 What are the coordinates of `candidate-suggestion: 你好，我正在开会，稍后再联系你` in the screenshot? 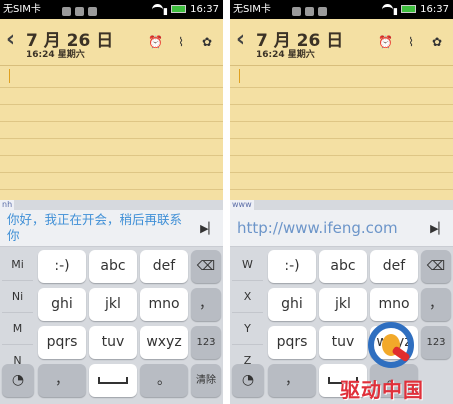 It's located at (97, 228).